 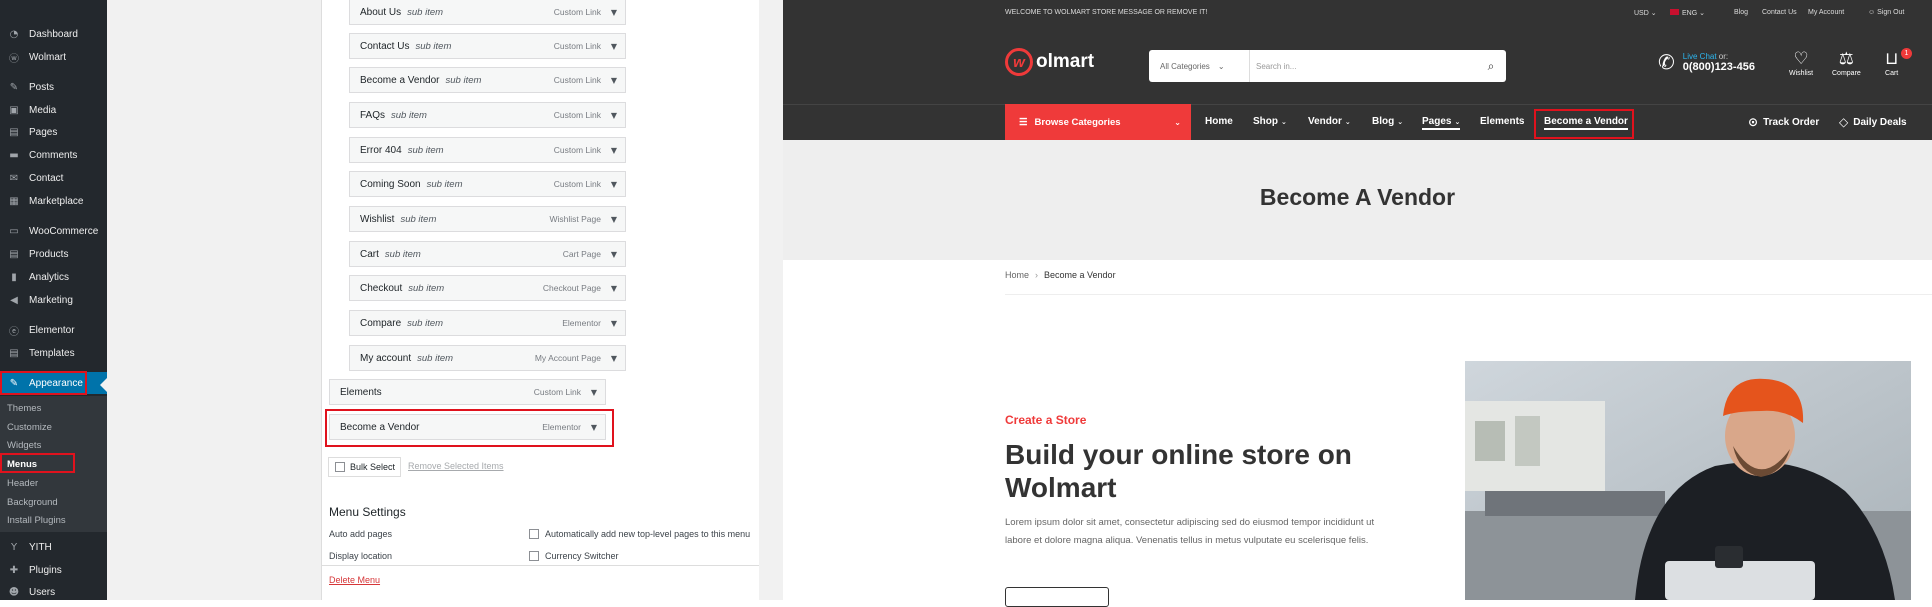 I want to click on sidebar-item-templates: ▤ Templates, so click(x=53, y=353).